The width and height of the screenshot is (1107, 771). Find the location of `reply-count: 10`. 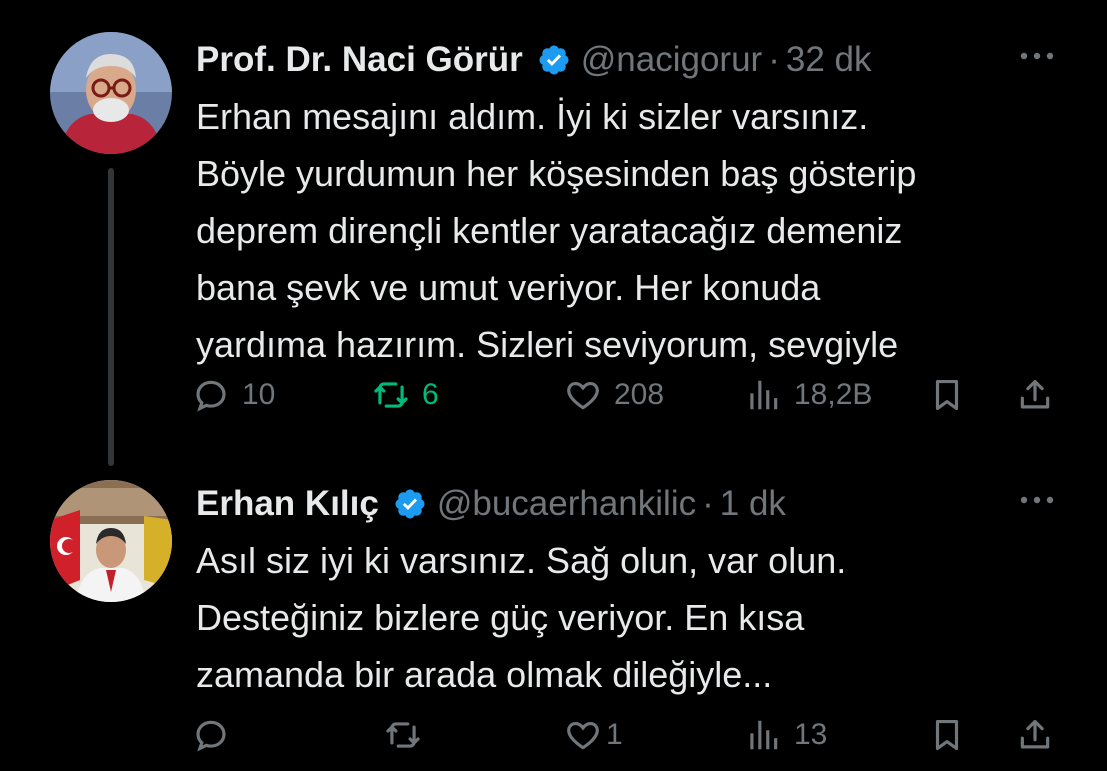

reply-count: 10 is located at coordinates (259, 394).